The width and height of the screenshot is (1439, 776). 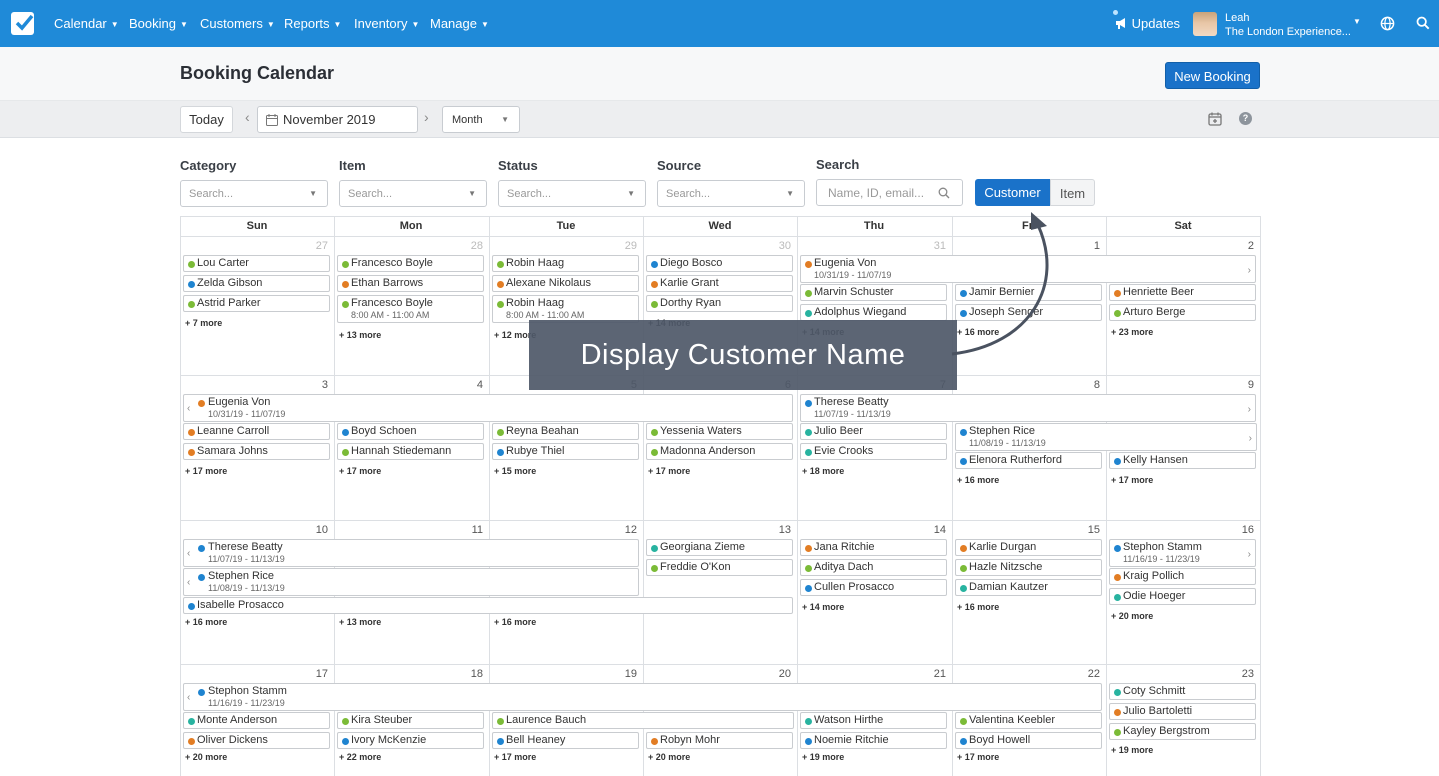 I want to click on booking-event: Aditya Dach, so click(x=873, y=567).